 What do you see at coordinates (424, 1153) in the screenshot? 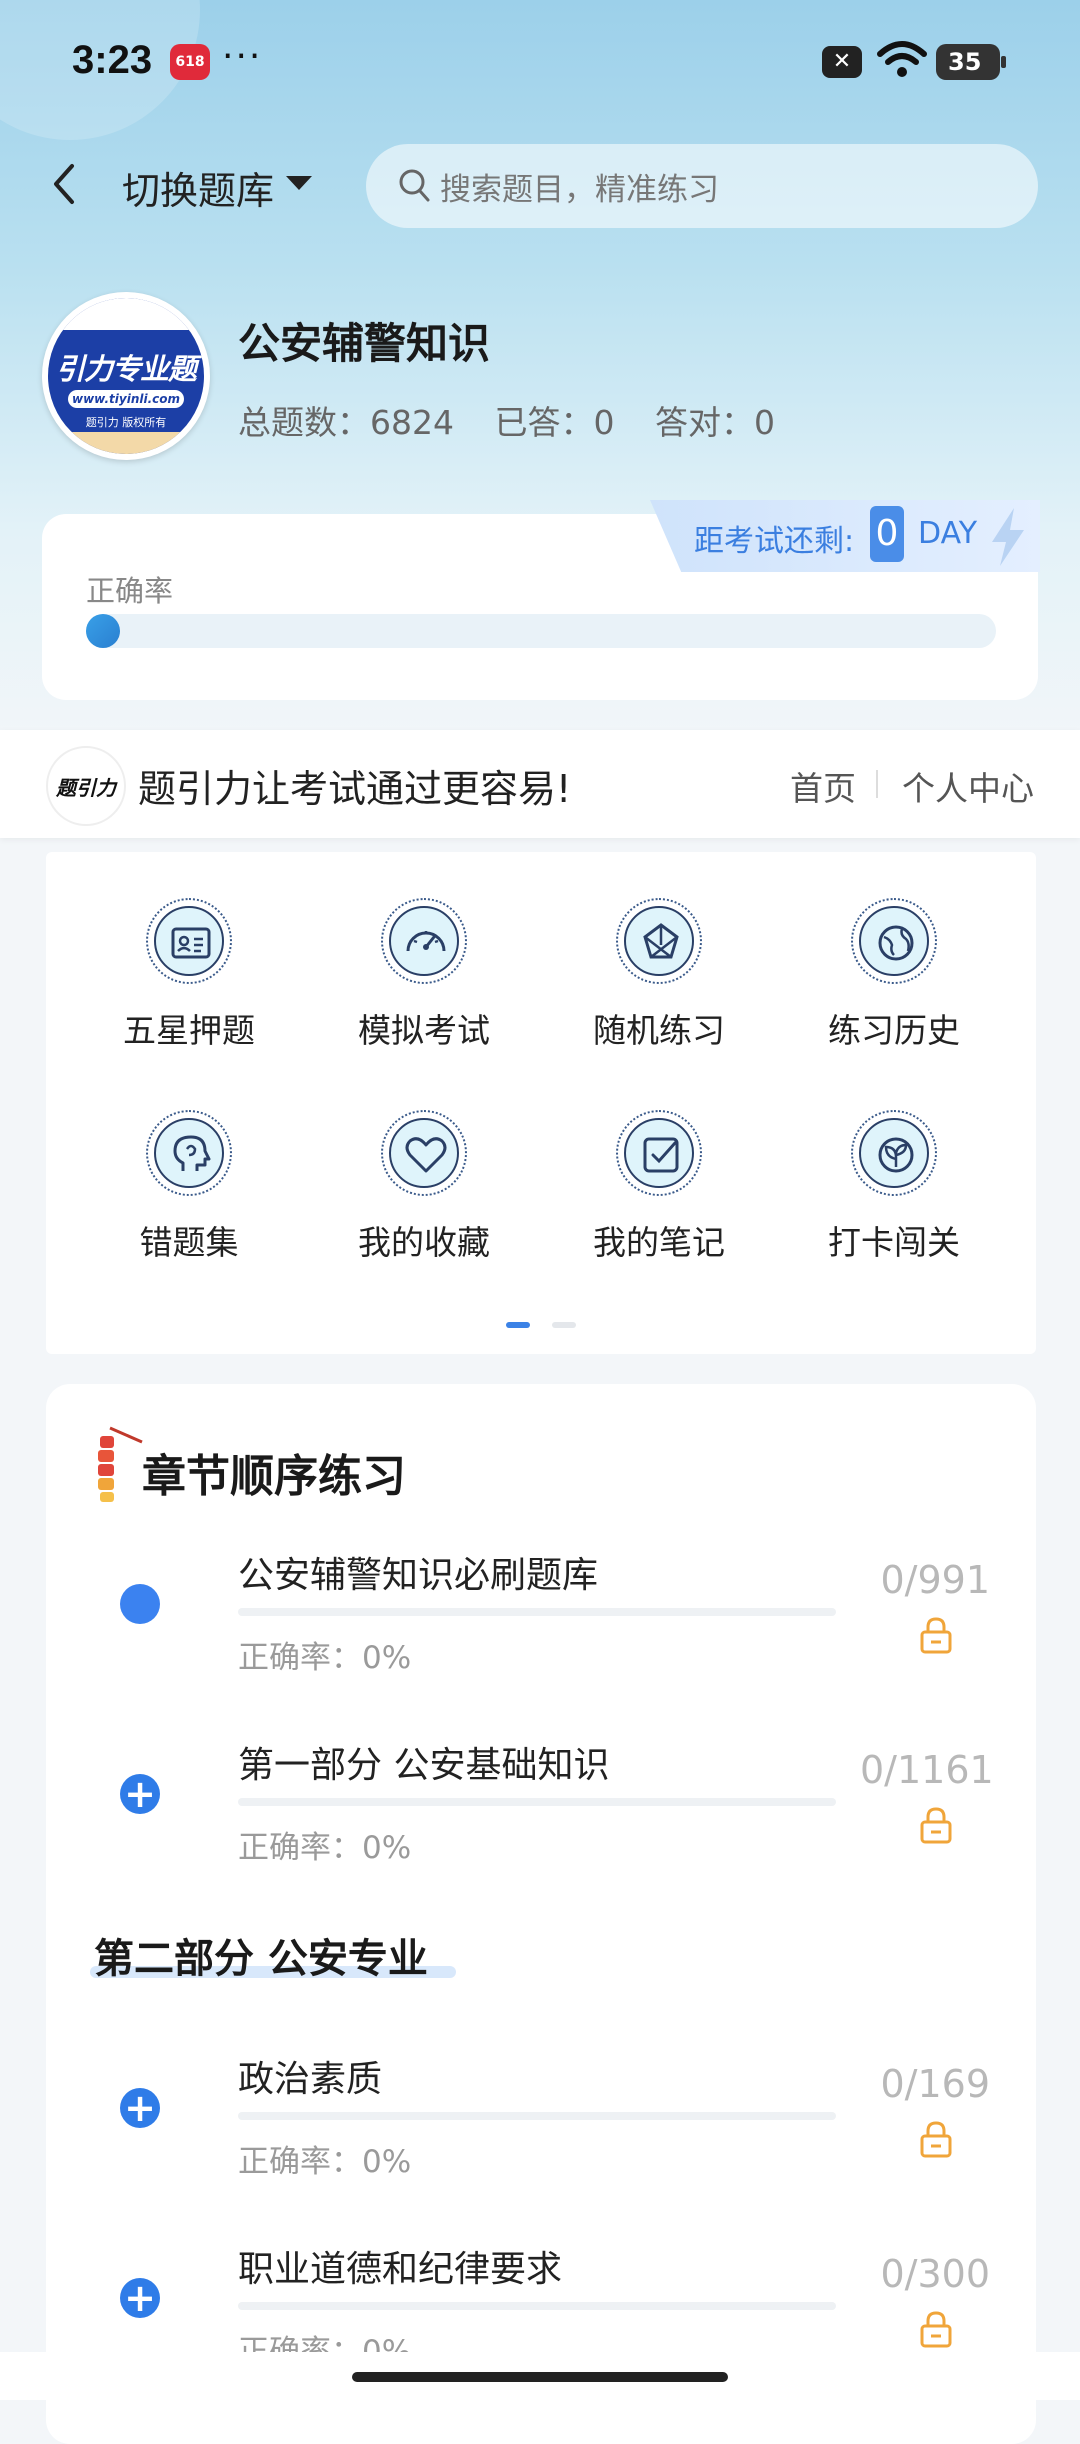
I see `heart-icon` at bounding box center [424, 1153].